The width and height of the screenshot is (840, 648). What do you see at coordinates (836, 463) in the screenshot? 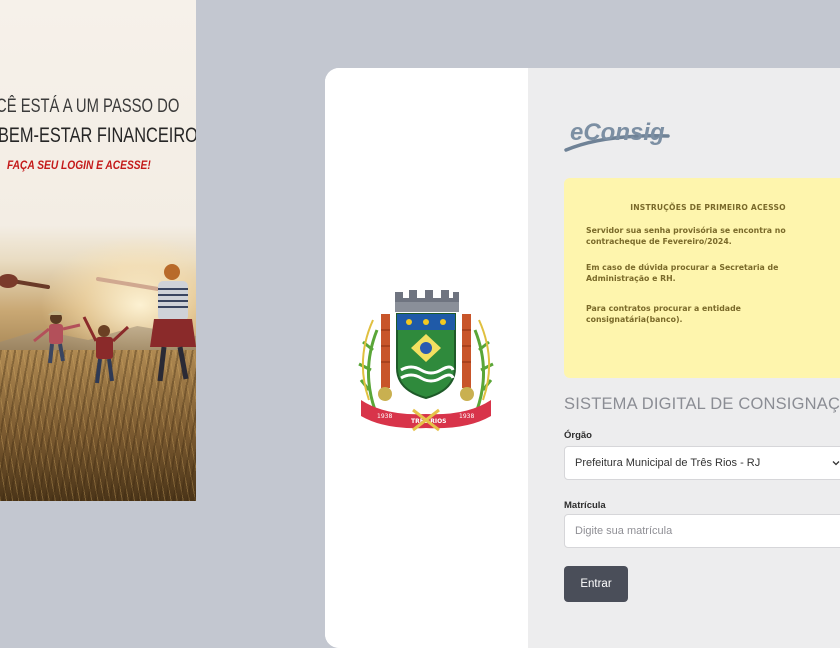
I see `chevron-down-icon` at bounding box center [836, 463].